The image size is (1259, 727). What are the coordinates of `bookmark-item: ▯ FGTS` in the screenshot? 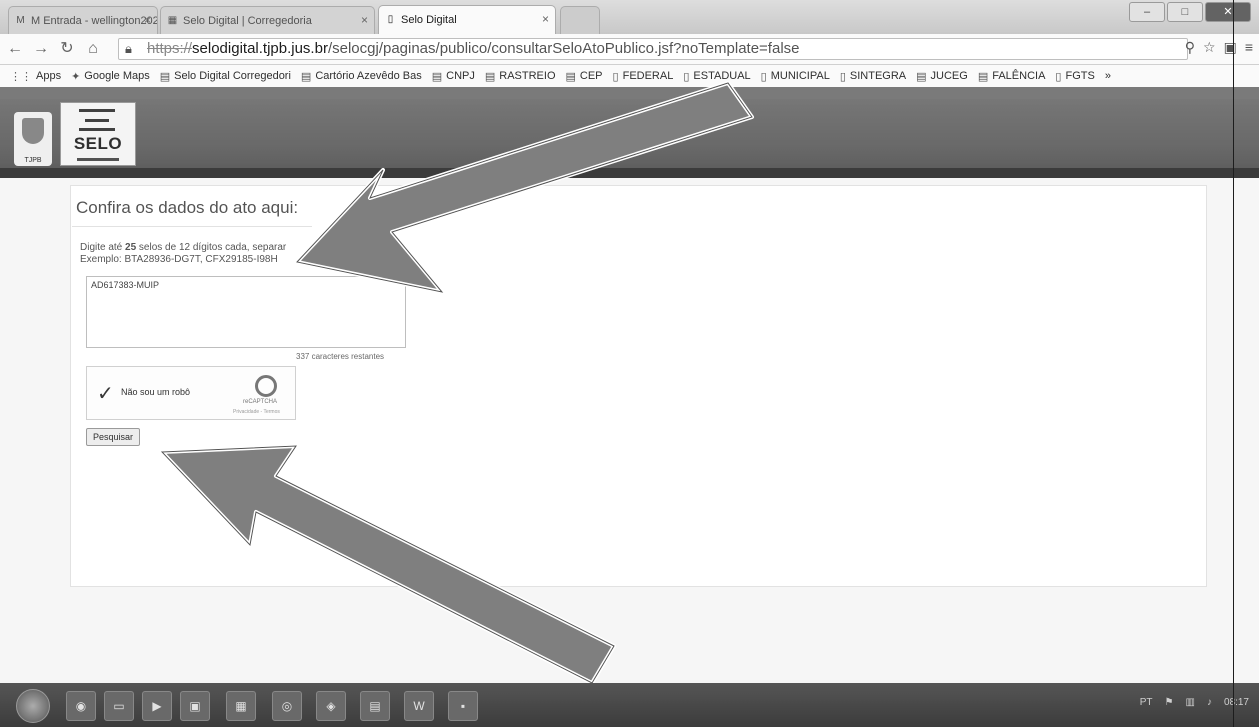 It's located at (1074, 76).